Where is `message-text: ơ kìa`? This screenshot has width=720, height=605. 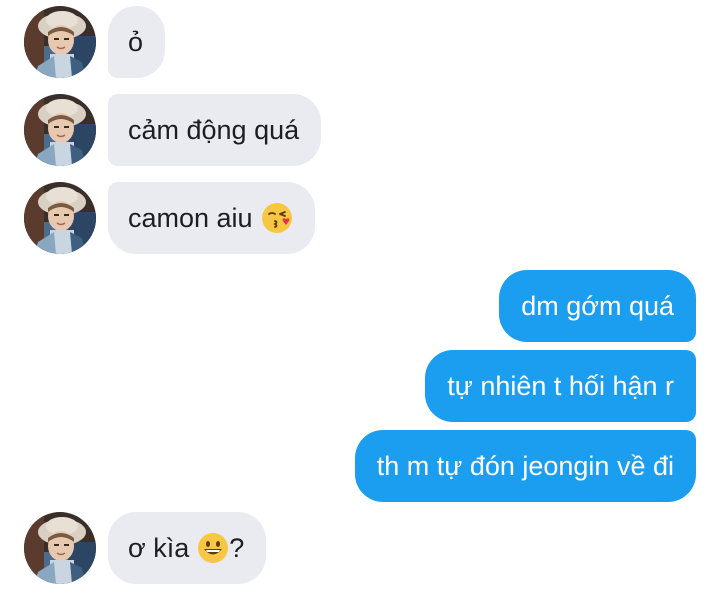 message-text: ơ kìa is located at coordinates (159, 547).